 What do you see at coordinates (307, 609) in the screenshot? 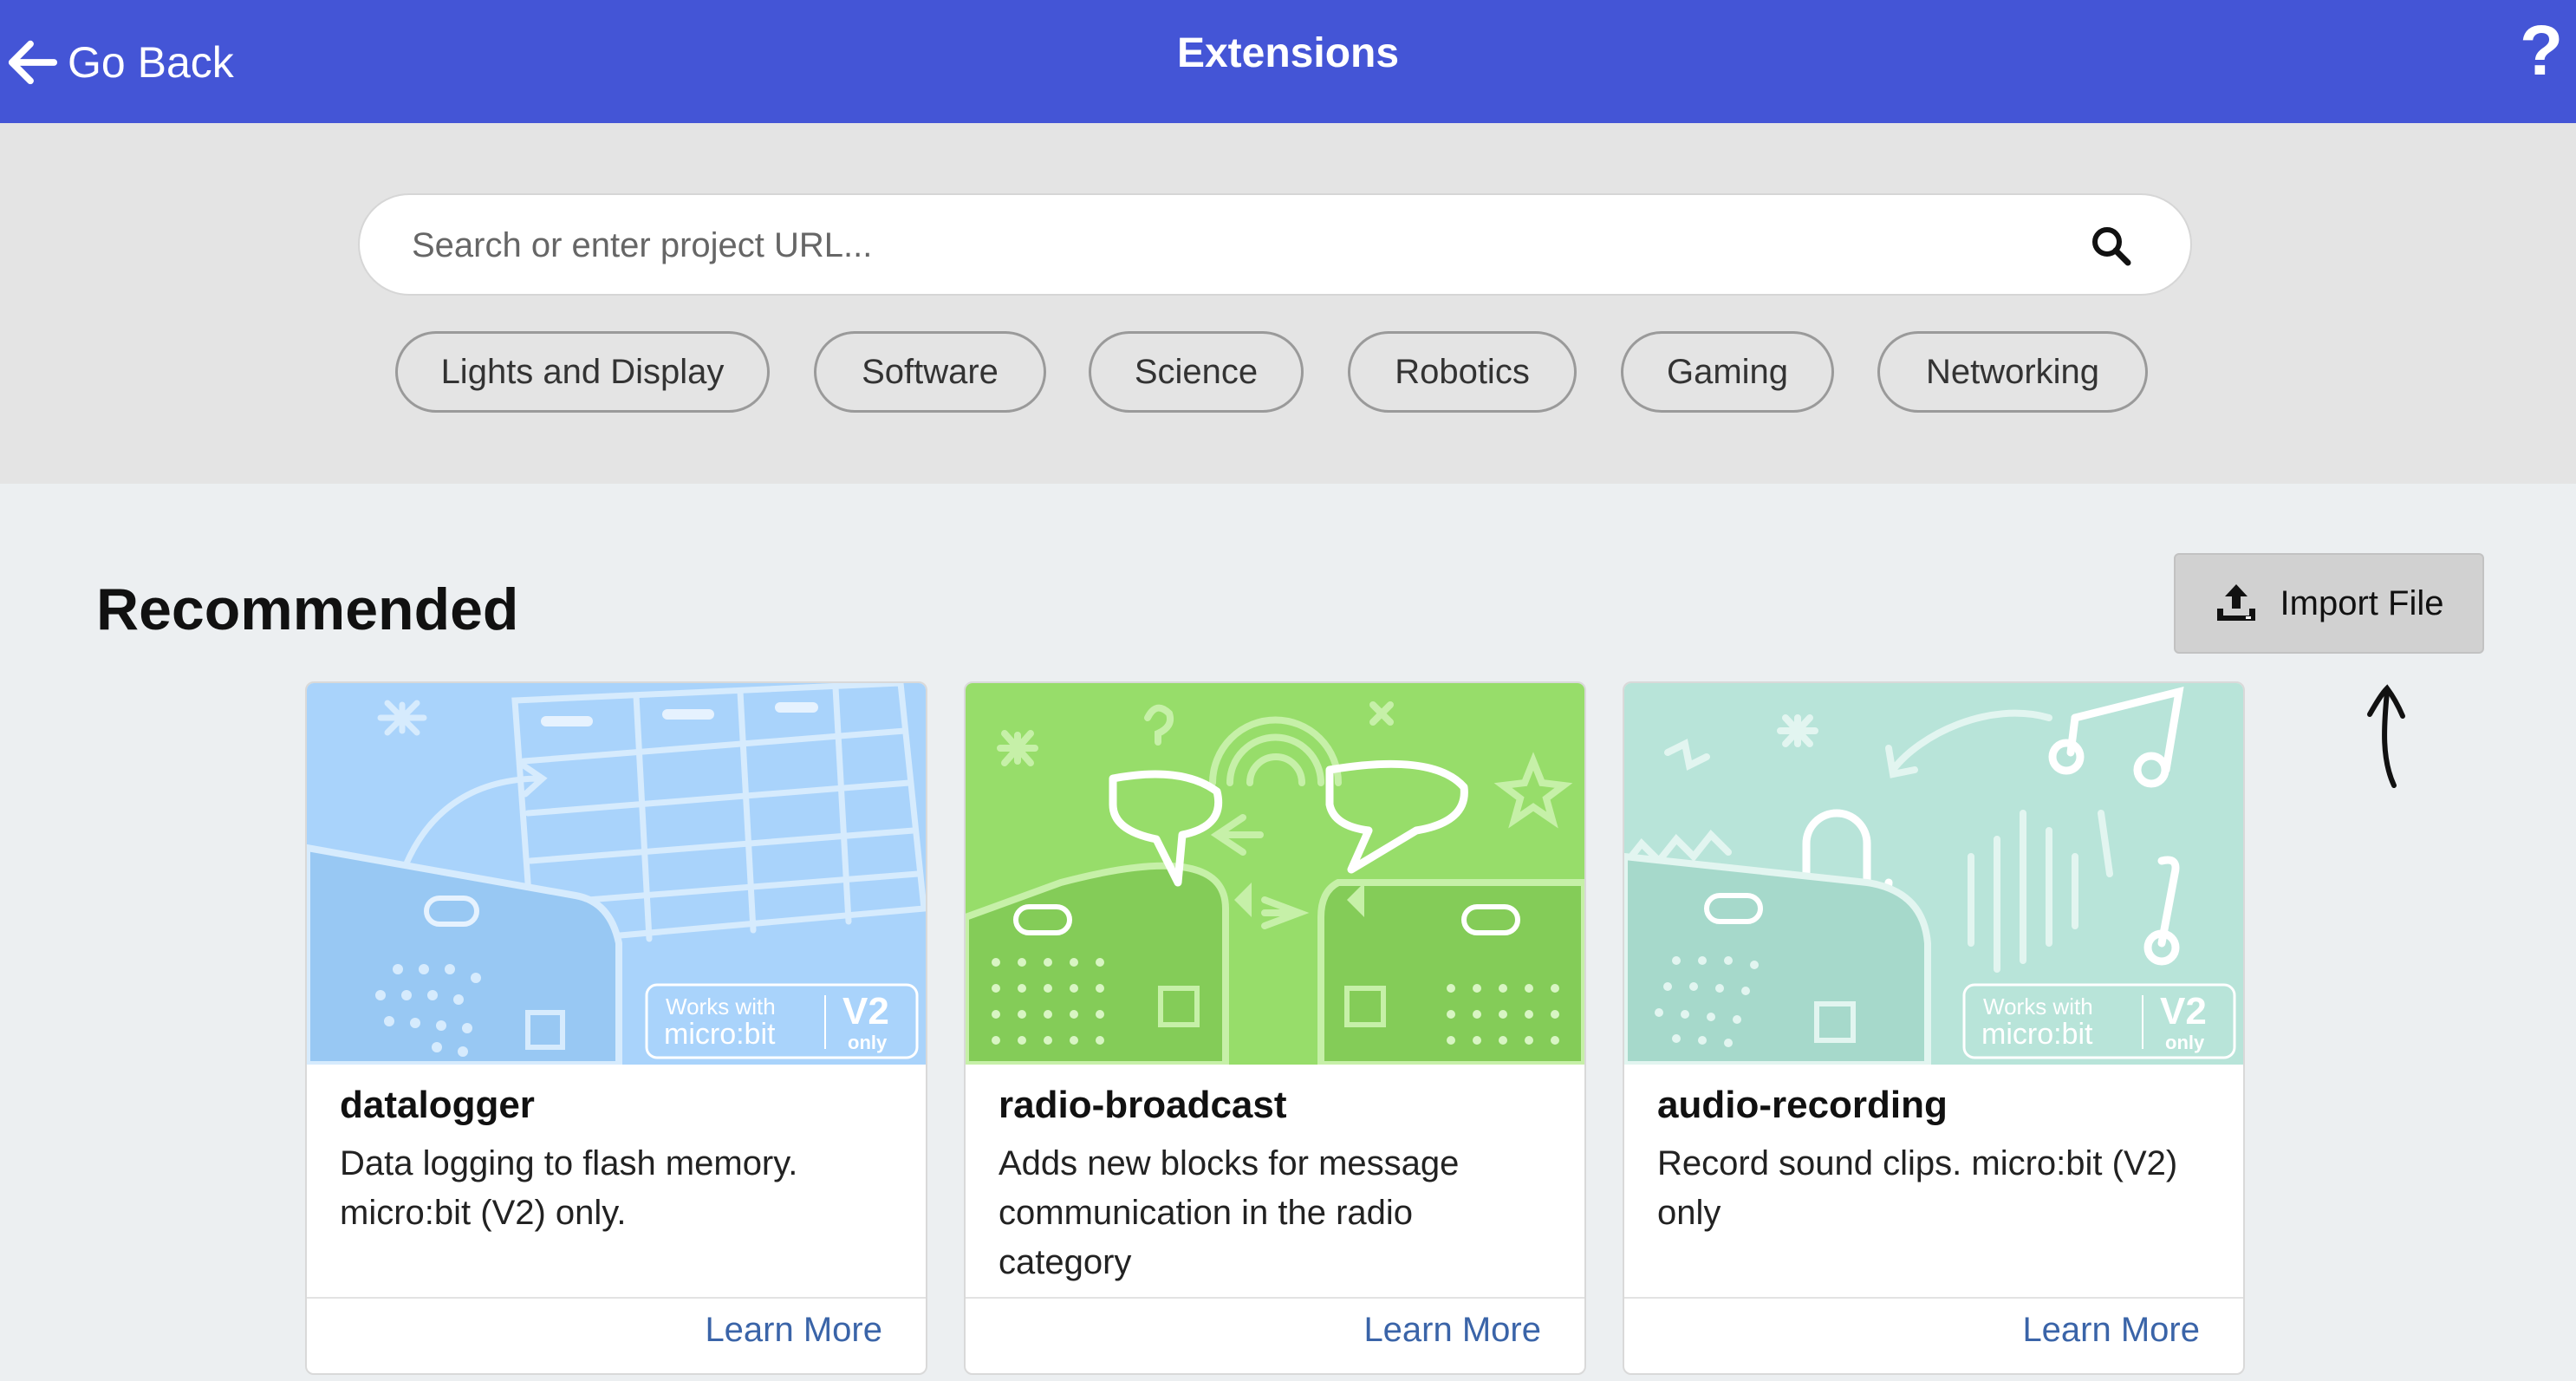
I see `recommended-heading: Recommended` at bounding box center [307, 609].